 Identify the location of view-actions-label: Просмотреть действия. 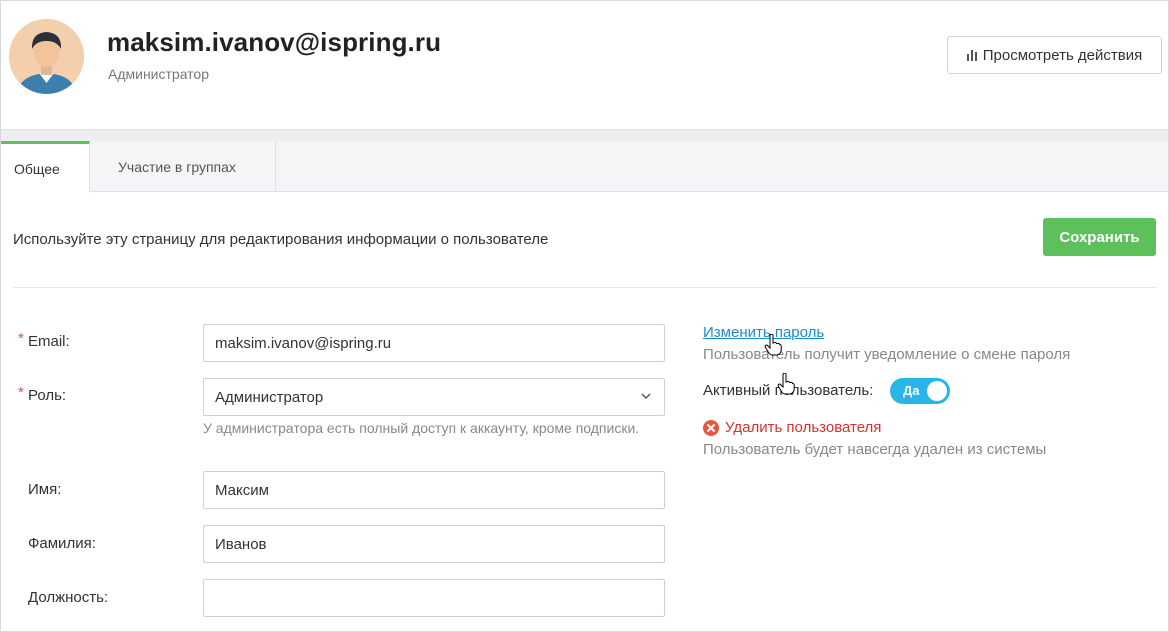
(1062, 55).